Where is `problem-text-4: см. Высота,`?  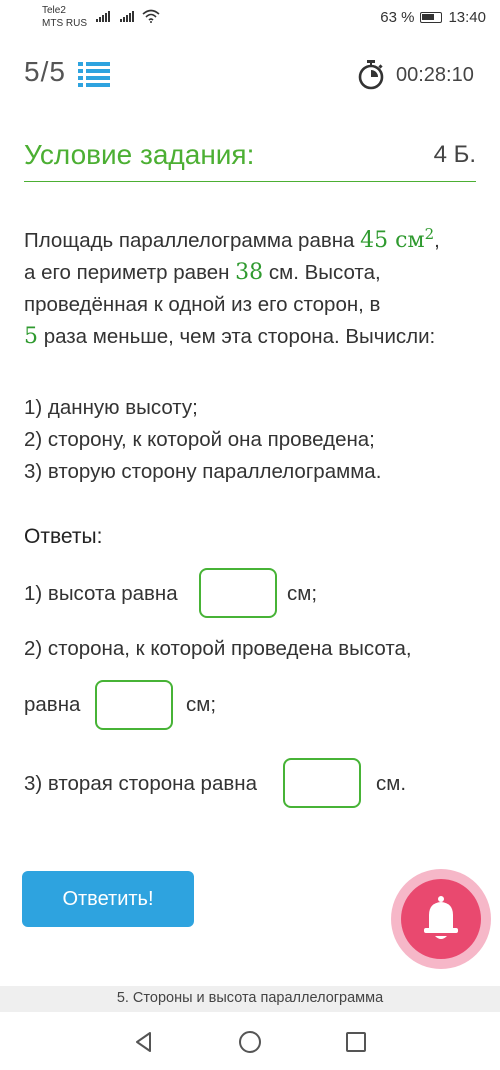 problem-text-4: см. Высота, is located at coordinates (322, 272).